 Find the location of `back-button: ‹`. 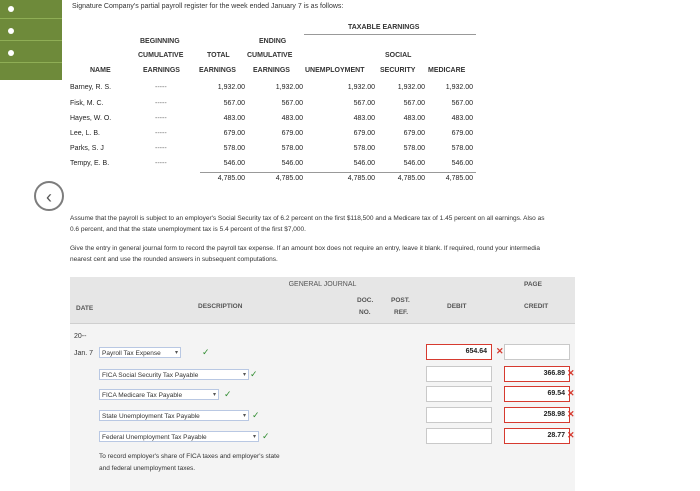

back-button: ‹ is located at coordinates (49, 196).